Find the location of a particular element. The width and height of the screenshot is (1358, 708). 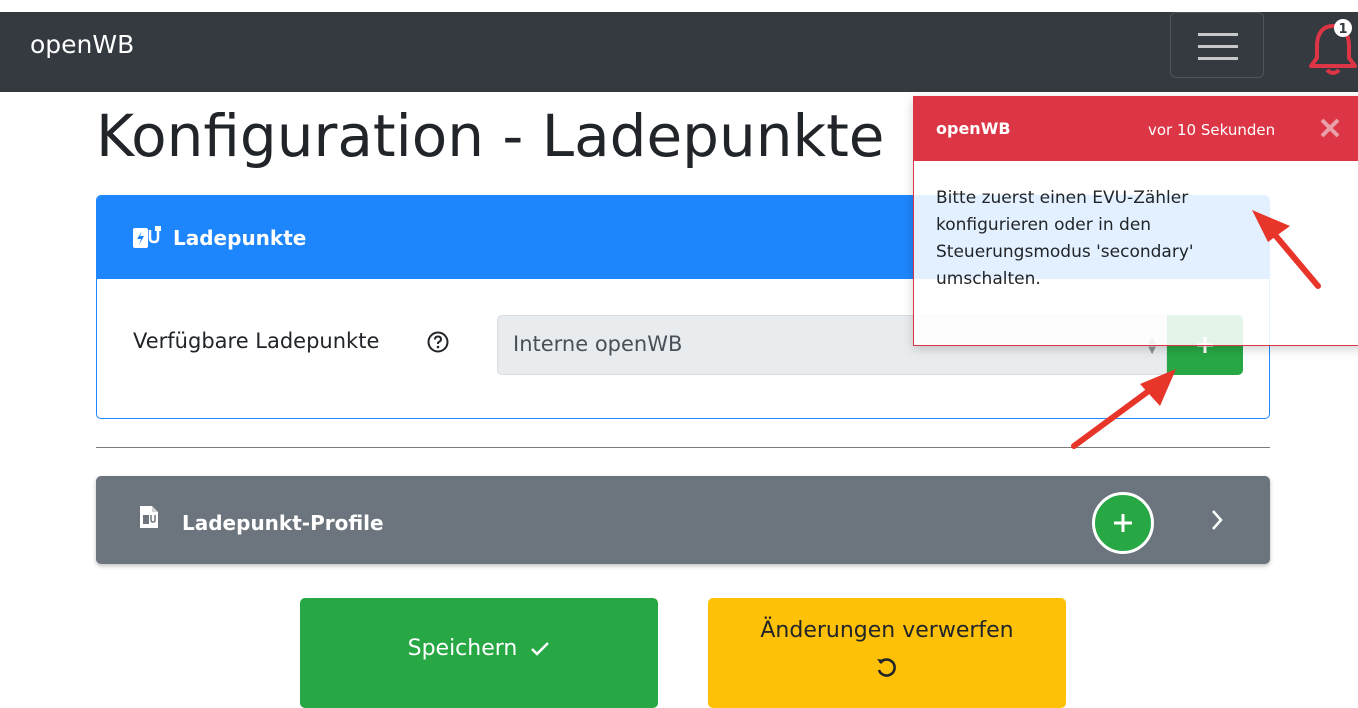

add-profile-button is located at coordinates (1123, 523).